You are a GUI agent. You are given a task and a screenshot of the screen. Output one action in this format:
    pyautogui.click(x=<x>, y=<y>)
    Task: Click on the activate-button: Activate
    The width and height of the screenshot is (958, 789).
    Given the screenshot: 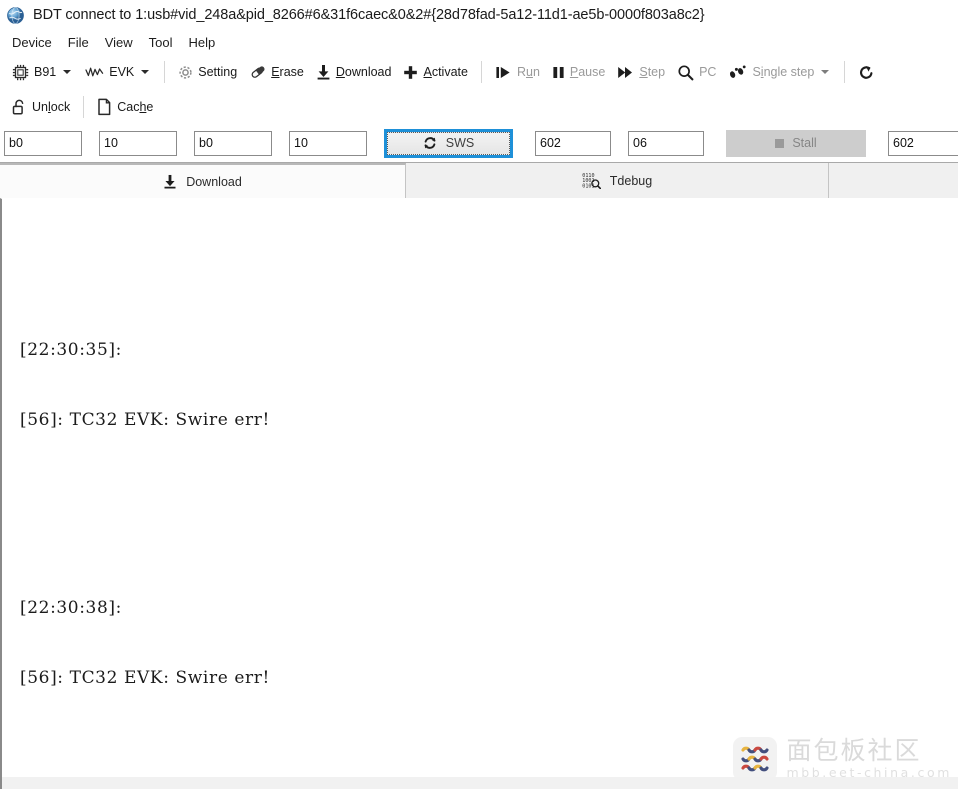 What is the action you would take?
    pyautogui.click(x=435, y=72)
    